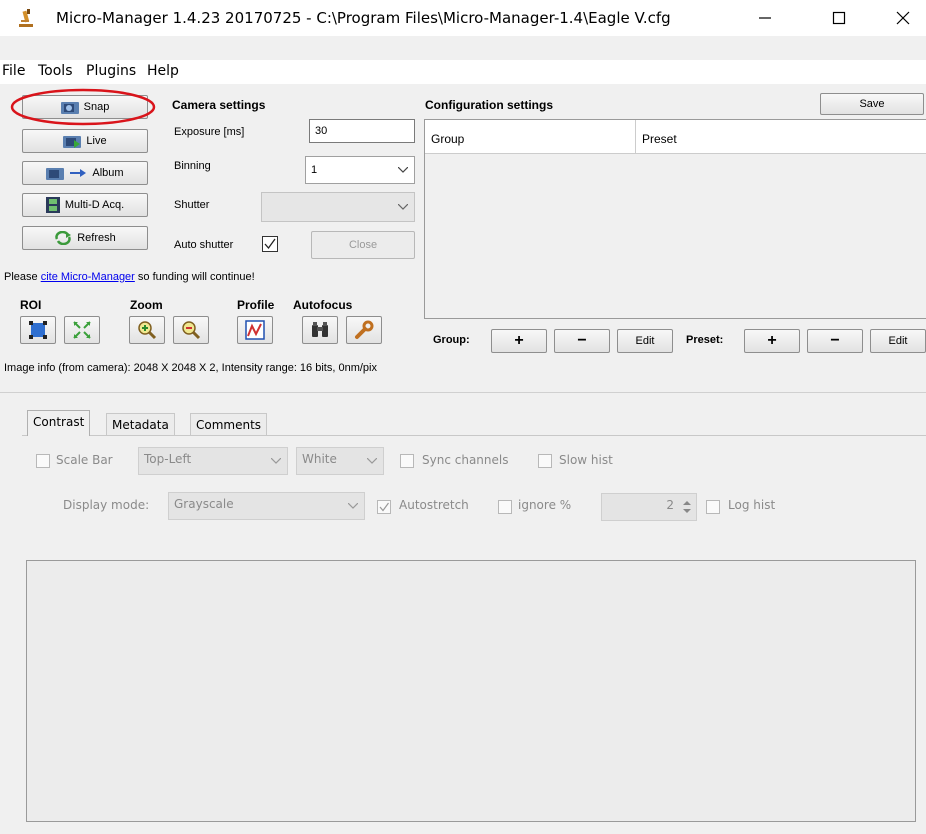 The image size is (926, 834). Describe the element at coordinates (362, 131) in the screenshot. I see `exposure-input` at that location.